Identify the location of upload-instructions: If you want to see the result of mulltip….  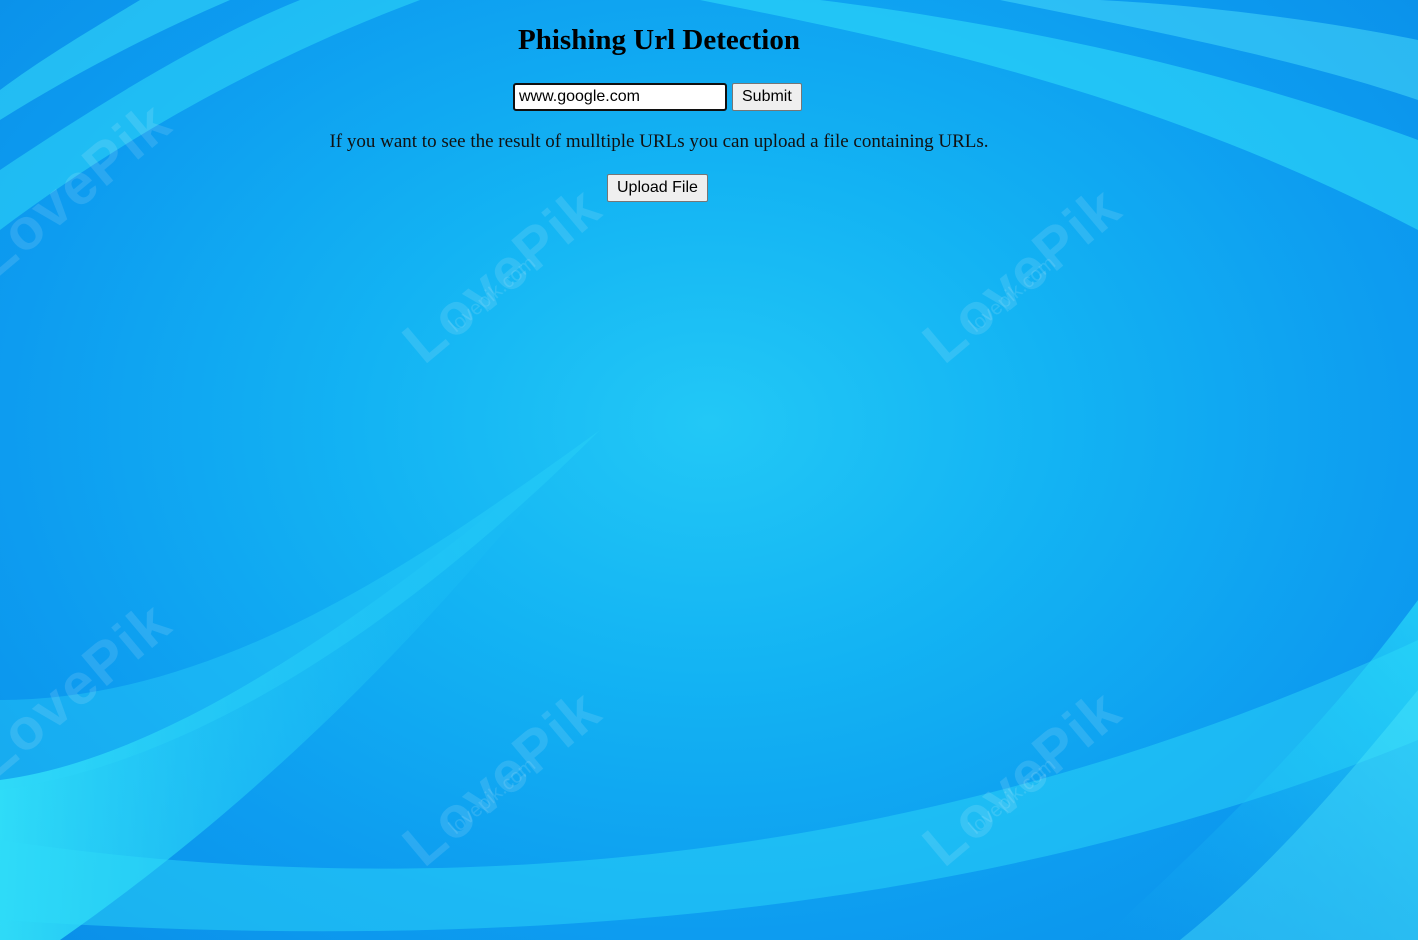
(659, 141).